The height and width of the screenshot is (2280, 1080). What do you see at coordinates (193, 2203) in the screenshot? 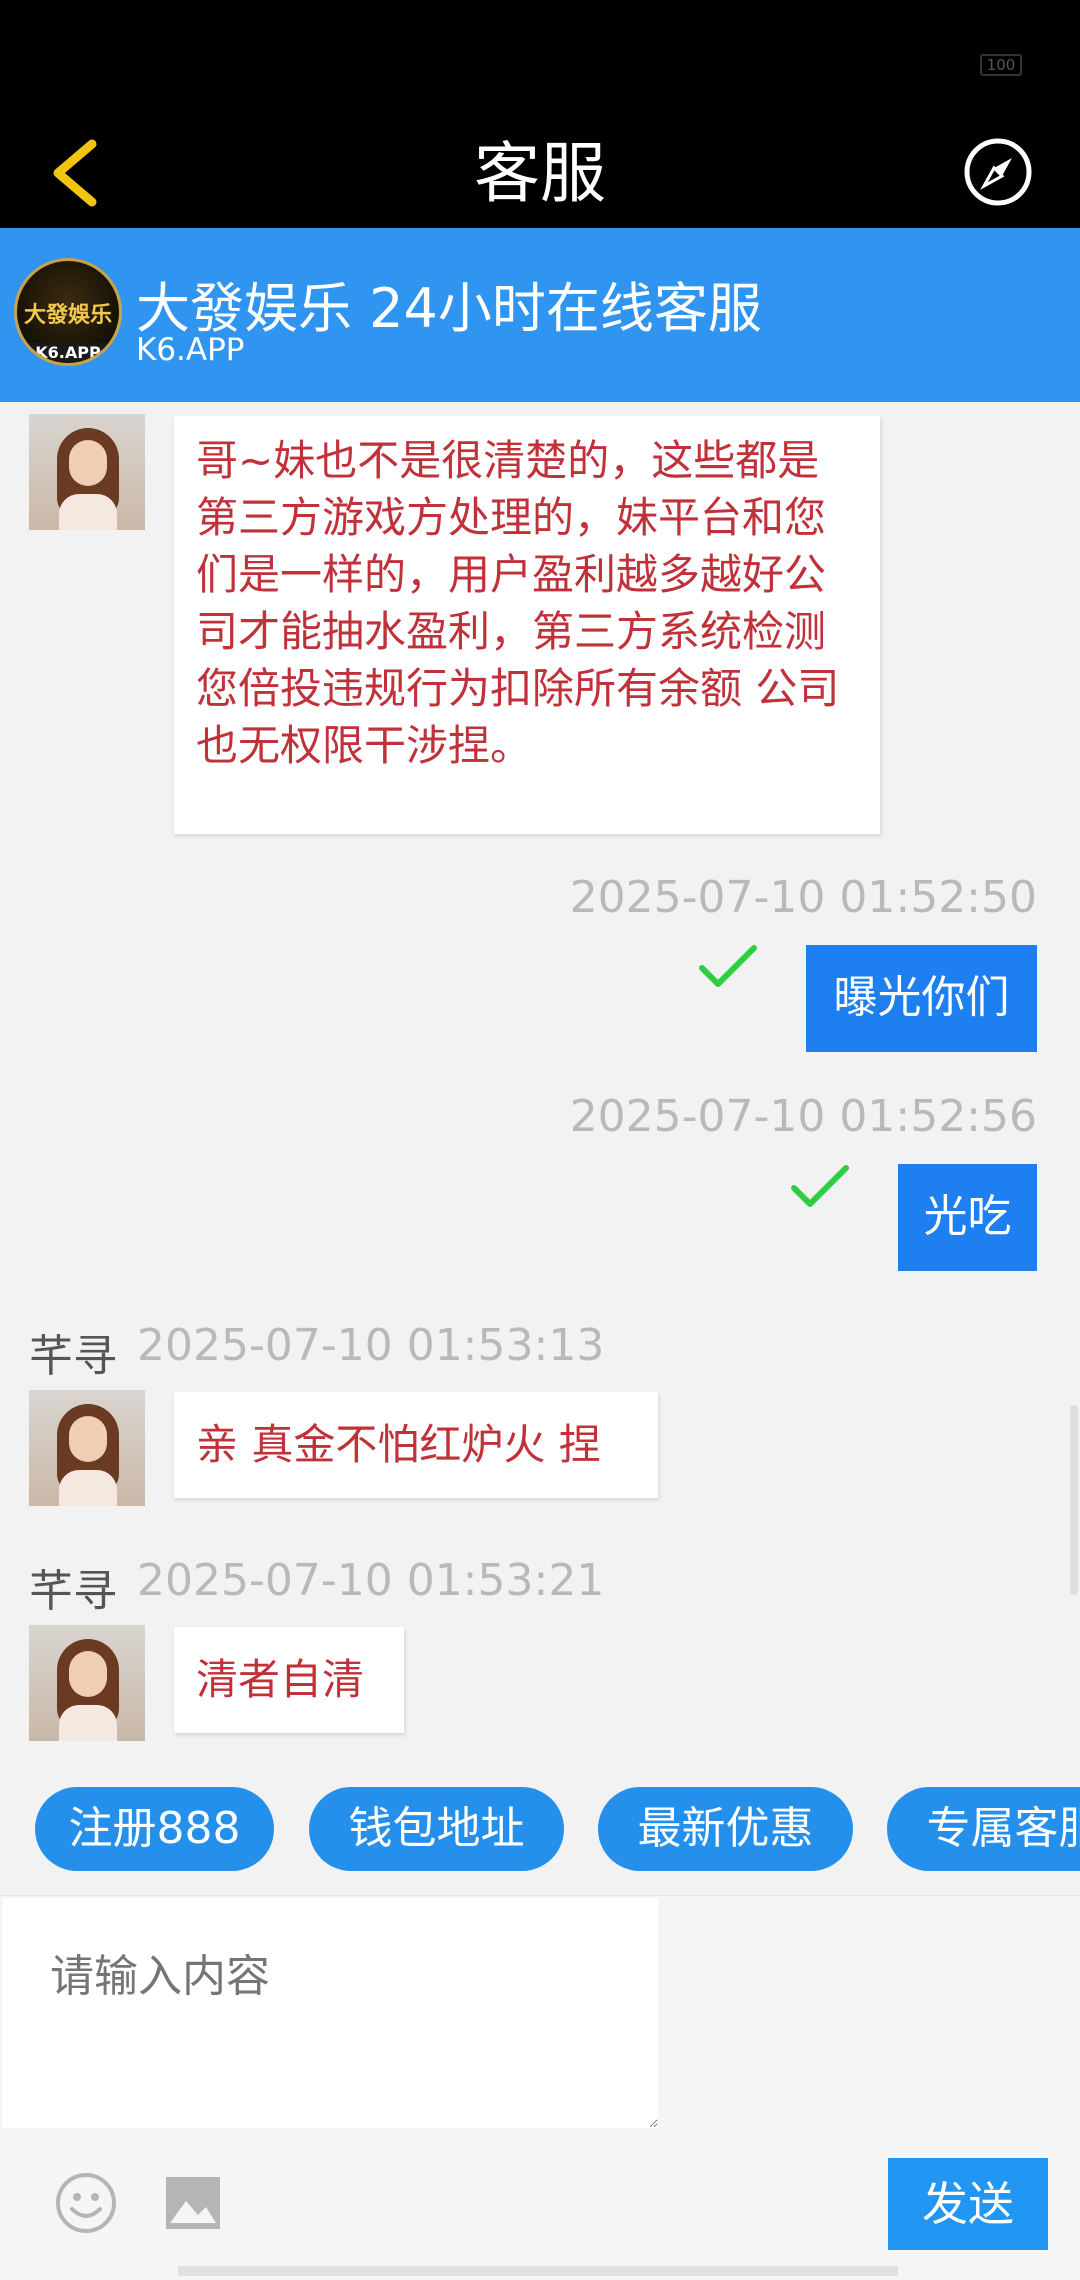
I see `image-icon` at bounding box center [193, 2203].